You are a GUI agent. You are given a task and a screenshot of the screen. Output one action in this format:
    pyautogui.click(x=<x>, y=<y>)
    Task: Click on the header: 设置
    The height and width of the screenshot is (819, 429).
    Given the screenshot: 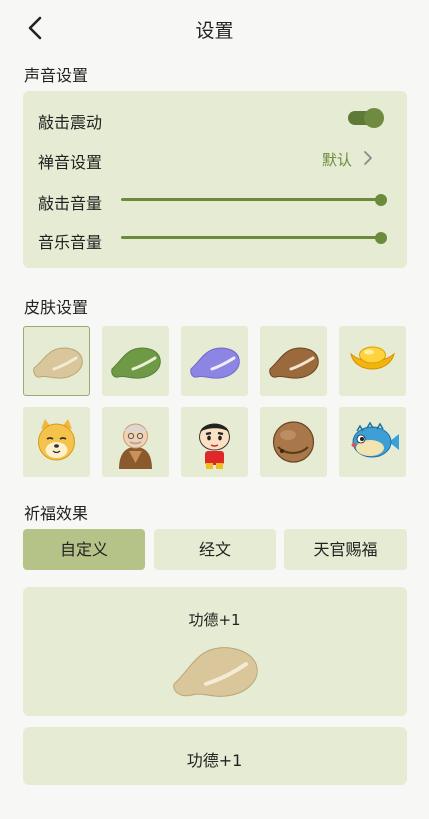 What is the action you would take?
    pyautogui.click(x=214, y=28)
    